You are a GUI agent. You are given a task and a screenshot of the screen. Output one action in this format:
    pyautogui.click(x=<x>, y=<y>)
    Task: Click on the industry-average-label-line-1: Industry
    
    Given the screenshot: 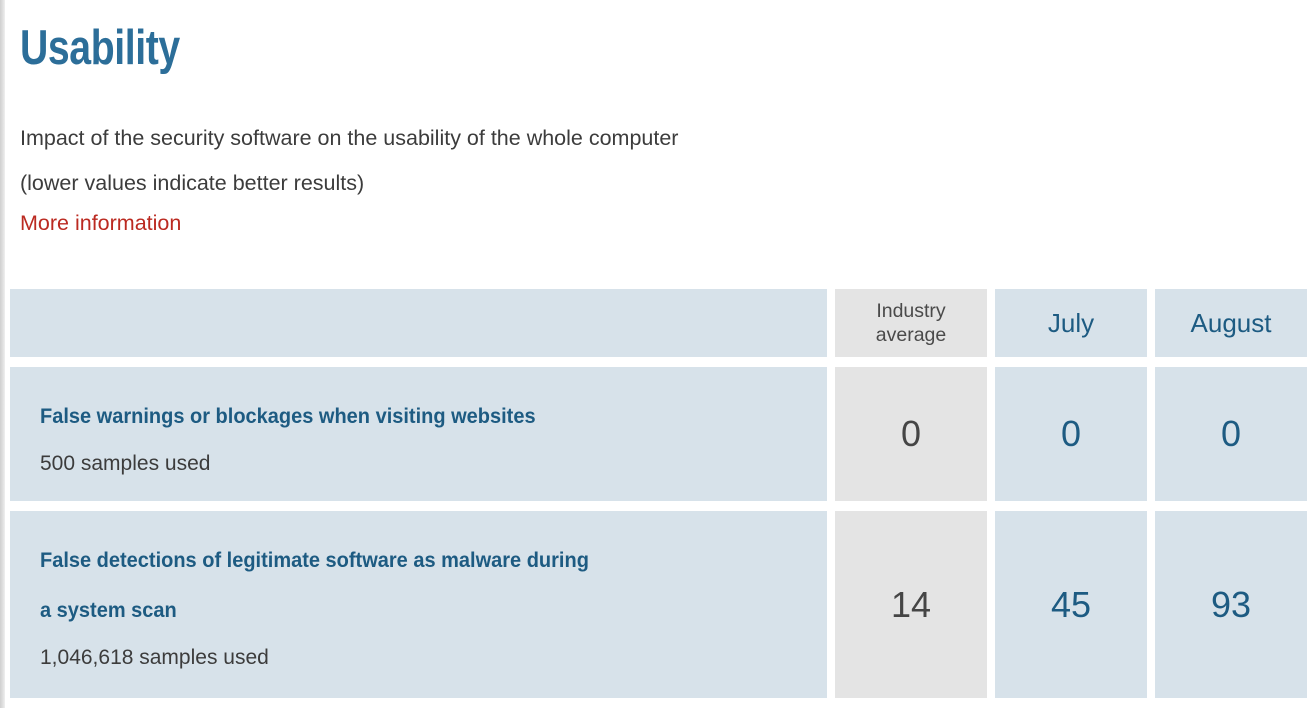 What is the action you would take?
    pyautogui.click(x=911, y=311)
    